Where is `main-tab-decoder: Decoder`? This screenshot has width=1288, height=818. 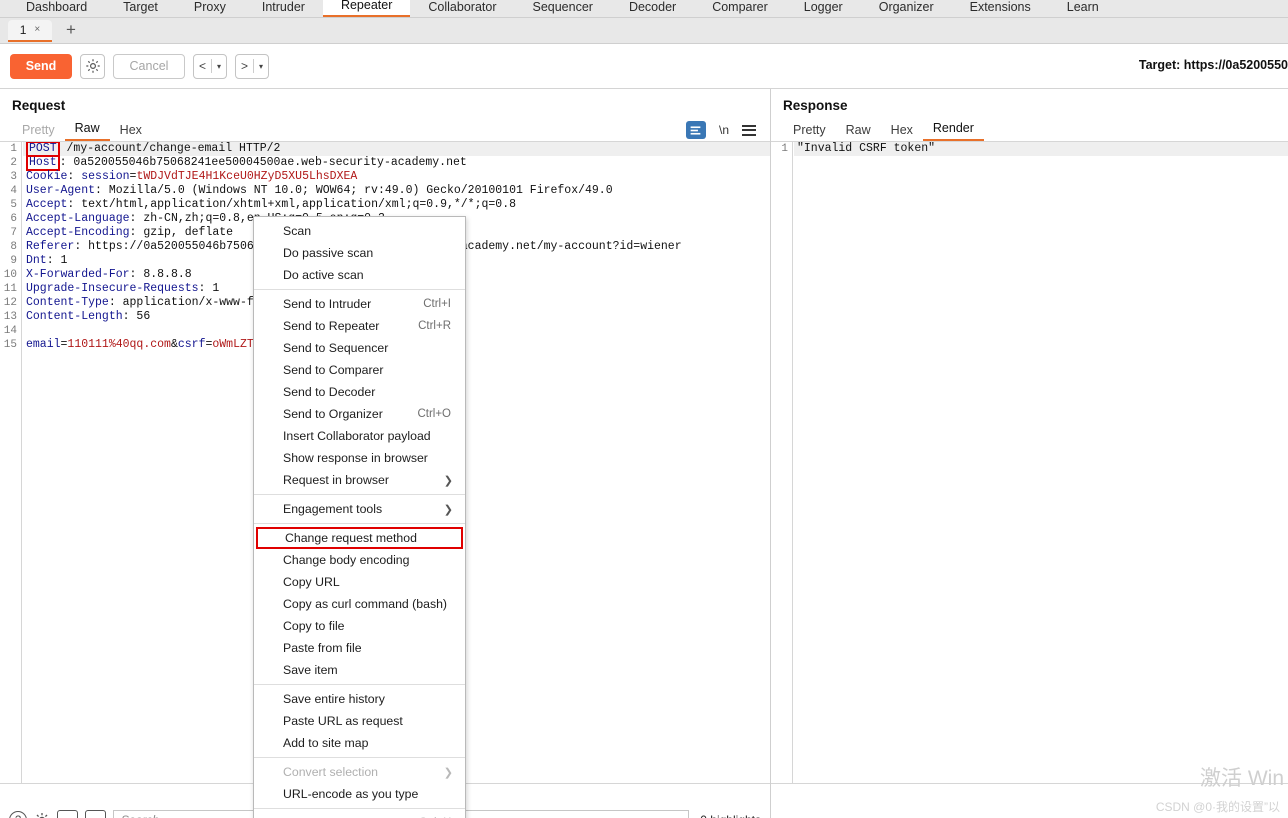
main-tab-decoder: Decoder is located at coordinates (652, 8).